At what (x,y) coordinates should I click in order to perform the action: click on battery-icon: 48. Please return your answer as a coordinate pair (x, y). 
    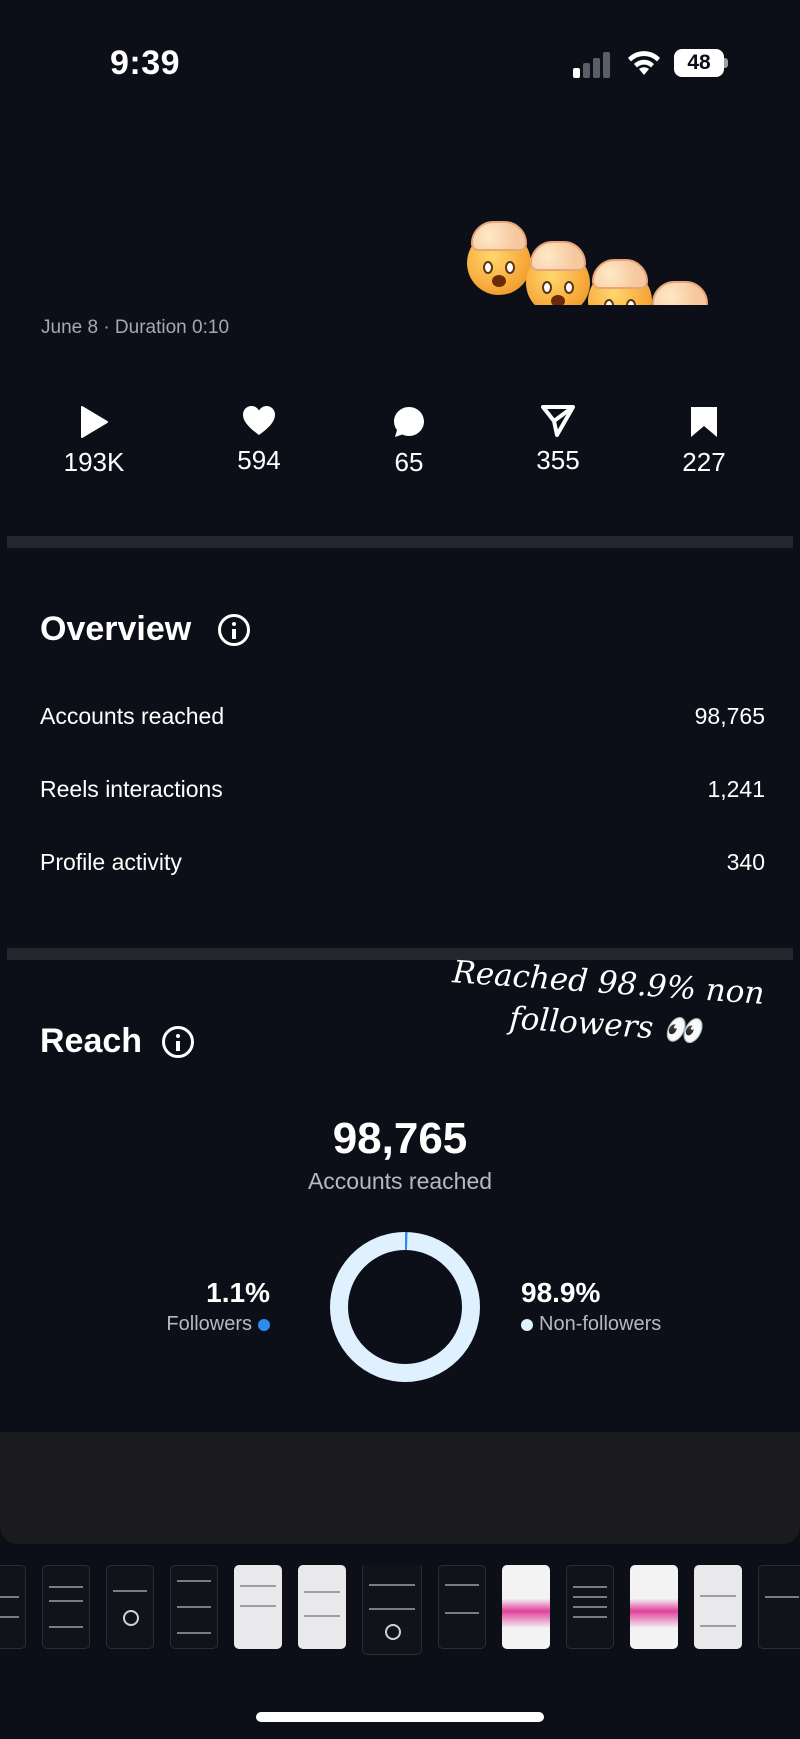
    Looking at the image, I should click on (701, 63).